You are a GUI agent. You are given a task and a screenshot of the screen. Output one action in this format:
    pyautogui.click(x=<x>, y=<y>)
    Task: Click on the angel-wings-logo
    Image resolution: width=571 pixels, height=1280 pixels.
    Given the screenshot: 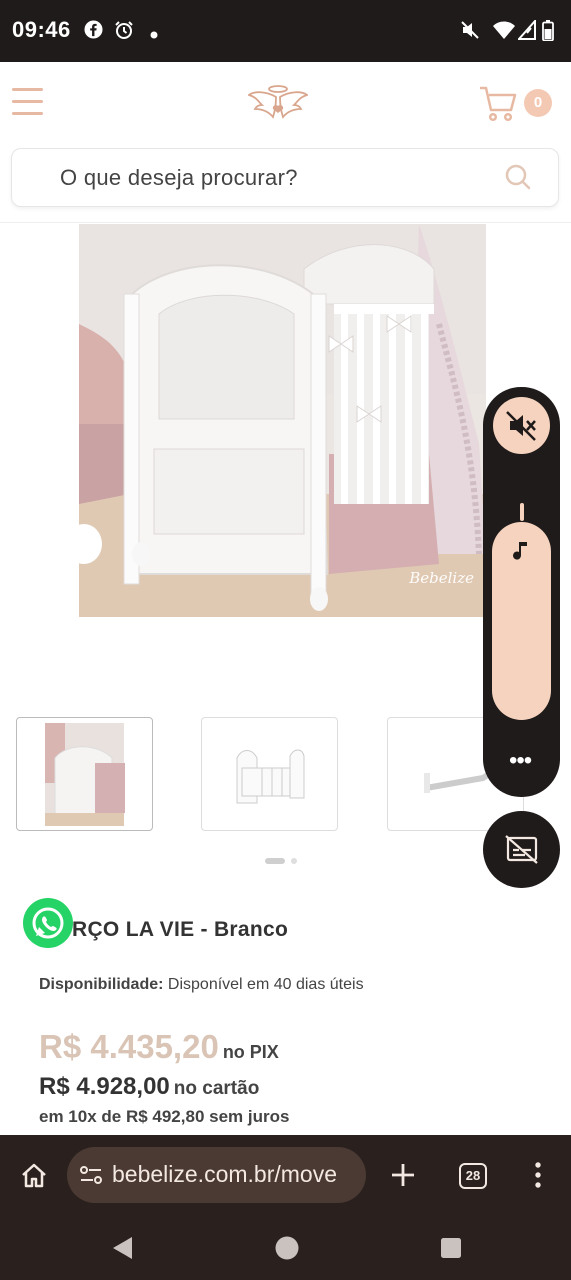 What is the action you would take?
    pyautogui.click(x=278, y=106)
    